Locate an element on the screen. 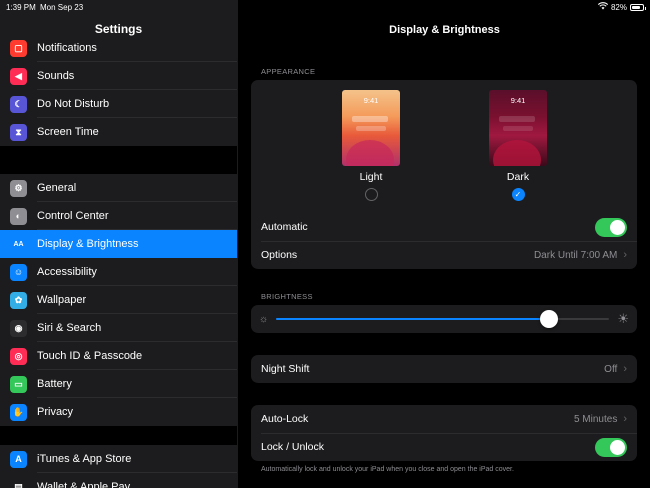 The height and width of the screenshot is (488, 650). status-time: 1:39 PM is located at coordinates (21, 7).